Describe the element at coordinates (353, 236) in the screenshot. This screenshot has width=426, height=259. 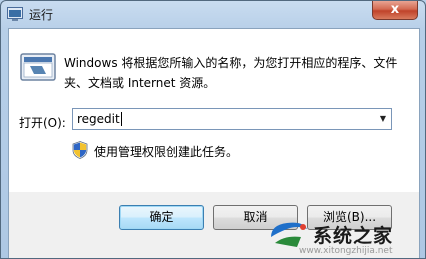
I see `watermark-text: 系统之家` at that location.